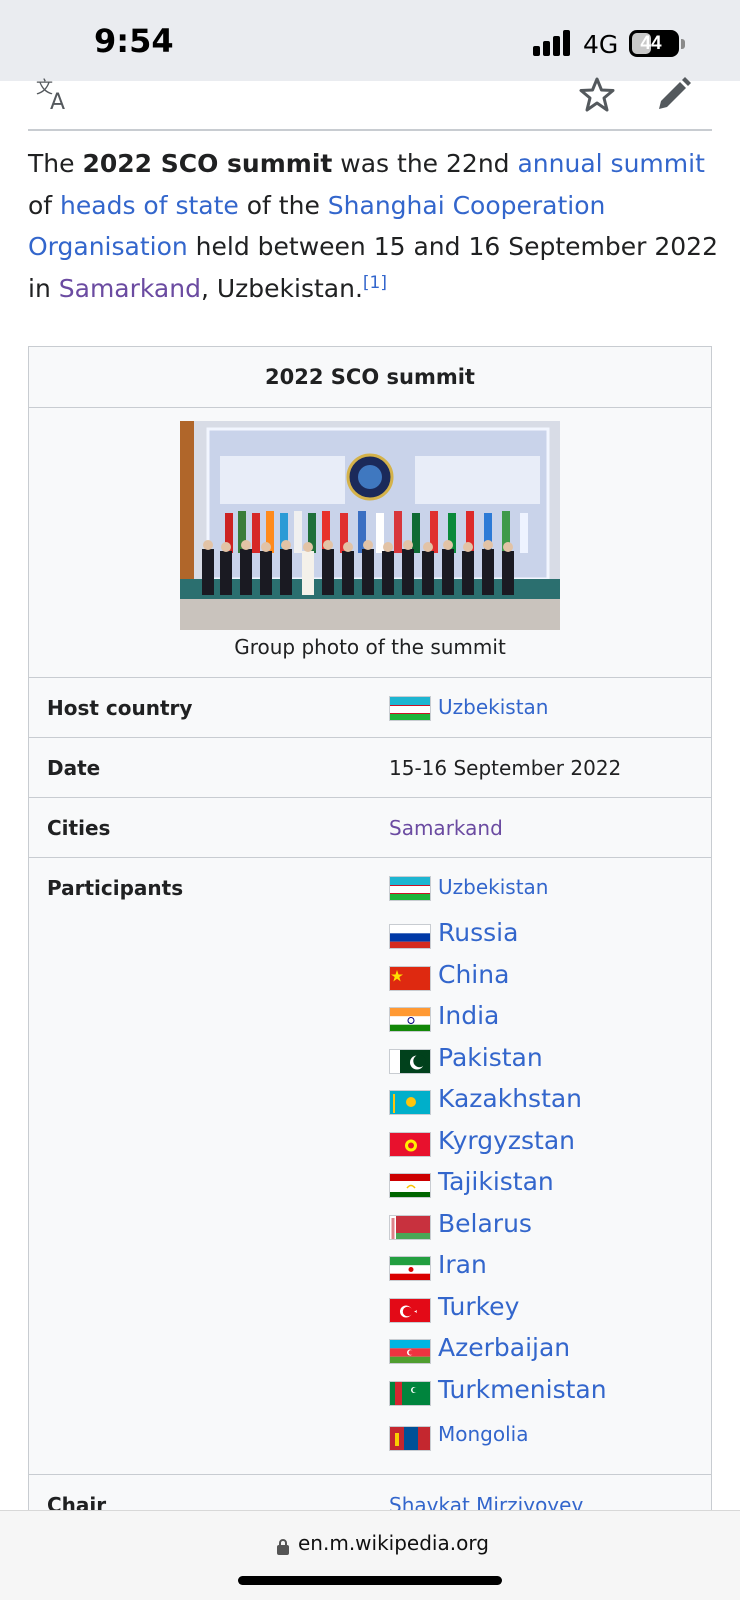 The image size is (740, 1600). Describe the element at coordinates (370, 40) in the screenshot. I see `status-bar: 9:54 4G 44` at that location.